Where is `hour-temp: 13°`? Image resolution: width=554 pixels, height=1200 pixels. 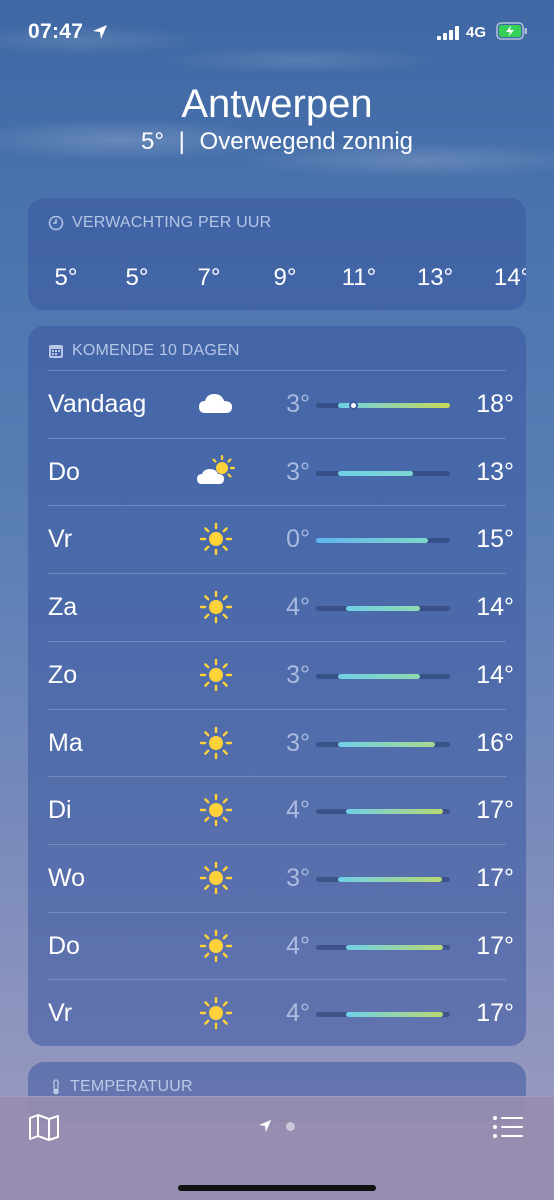
hour-temp: 13° is located at coordinates (435, 277).